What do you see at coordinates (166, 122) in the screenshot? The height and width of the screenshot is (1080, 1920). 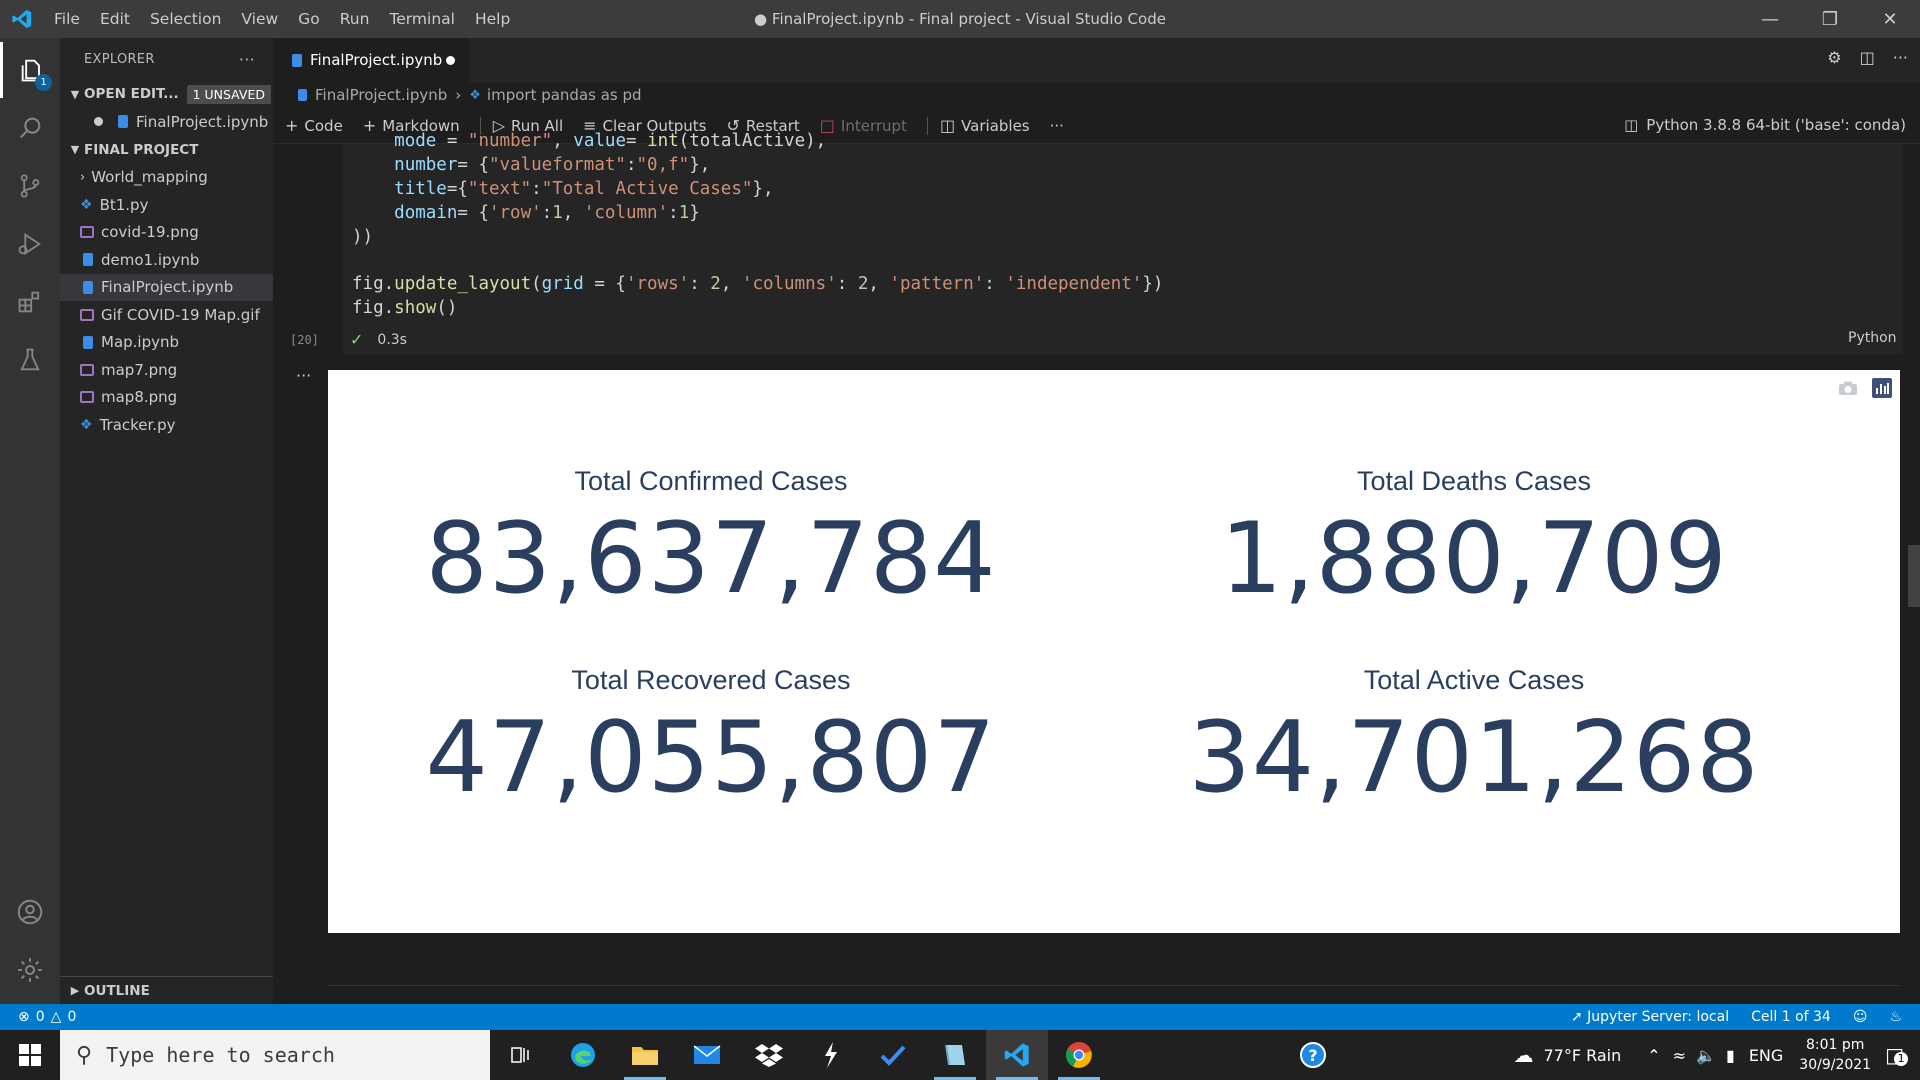 I see `open-editor-item: FinalProject.ipynb` at bounding box center [166, 122].